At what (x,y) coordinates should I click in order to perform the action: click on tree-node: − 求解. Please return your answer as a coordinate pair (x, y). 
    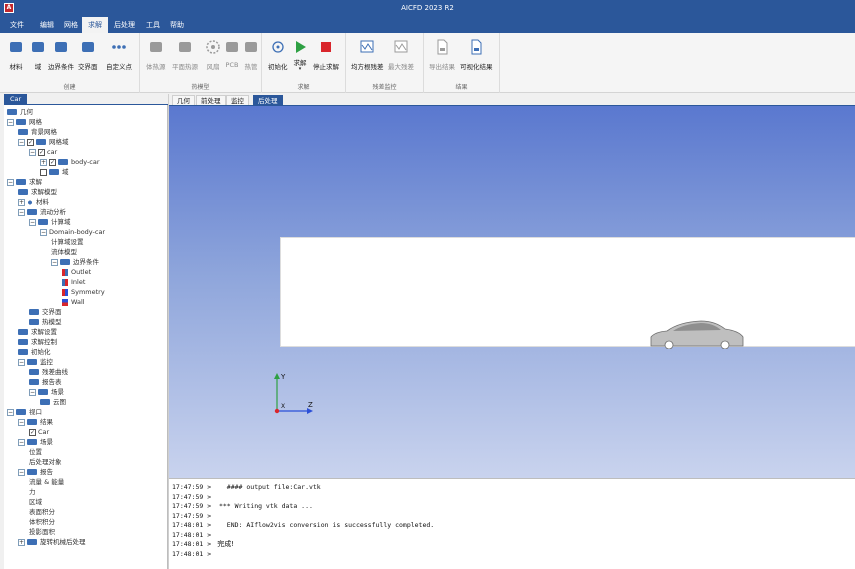
    Looking at the image, I should click on (24, 182).